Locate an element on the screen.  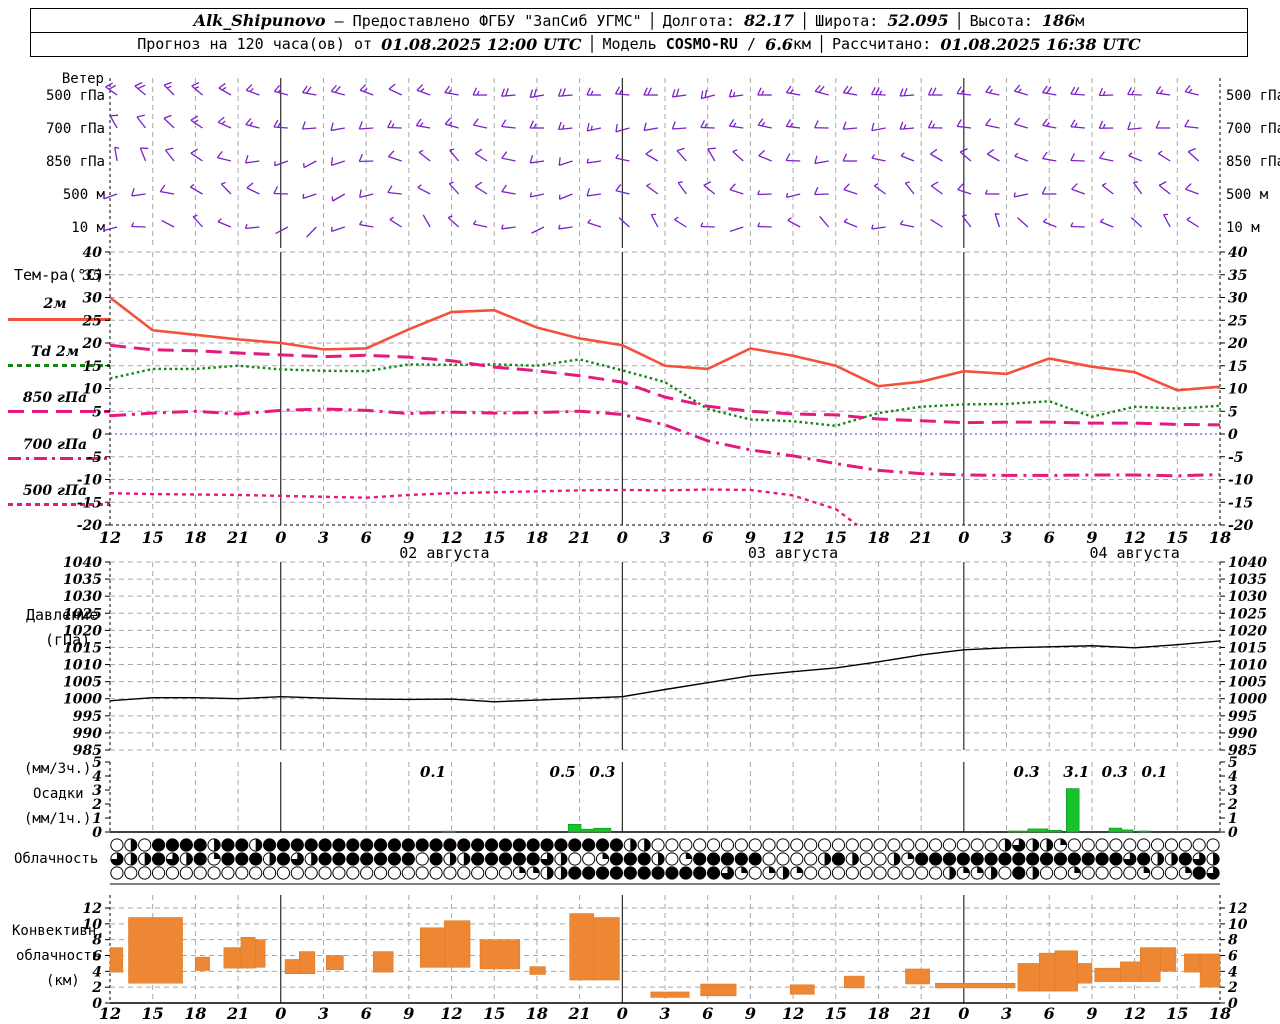
cloud-cover-rows is located at coordinates (665, 859).